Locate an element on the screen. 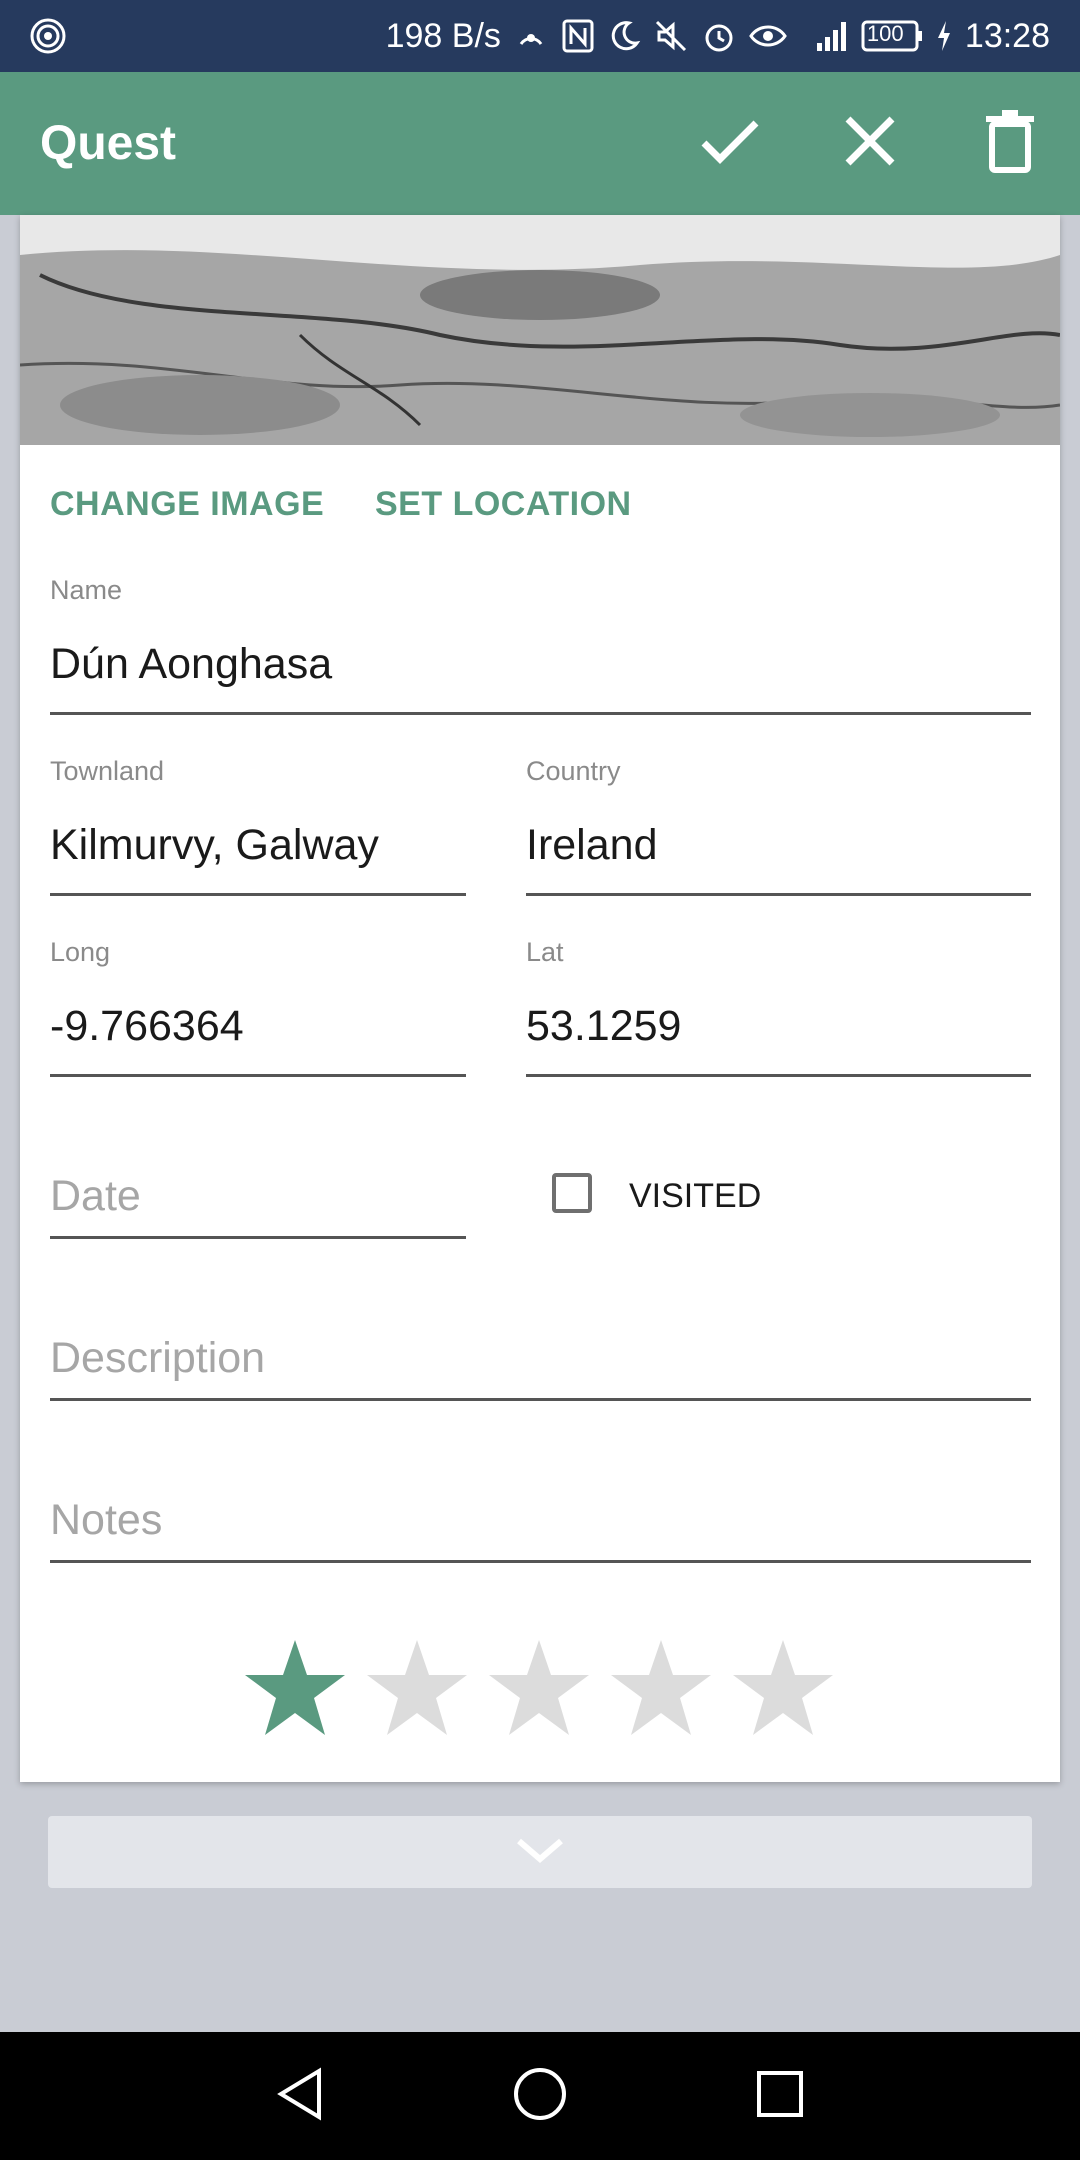  date-underline is located at coordinates (258, 1237).